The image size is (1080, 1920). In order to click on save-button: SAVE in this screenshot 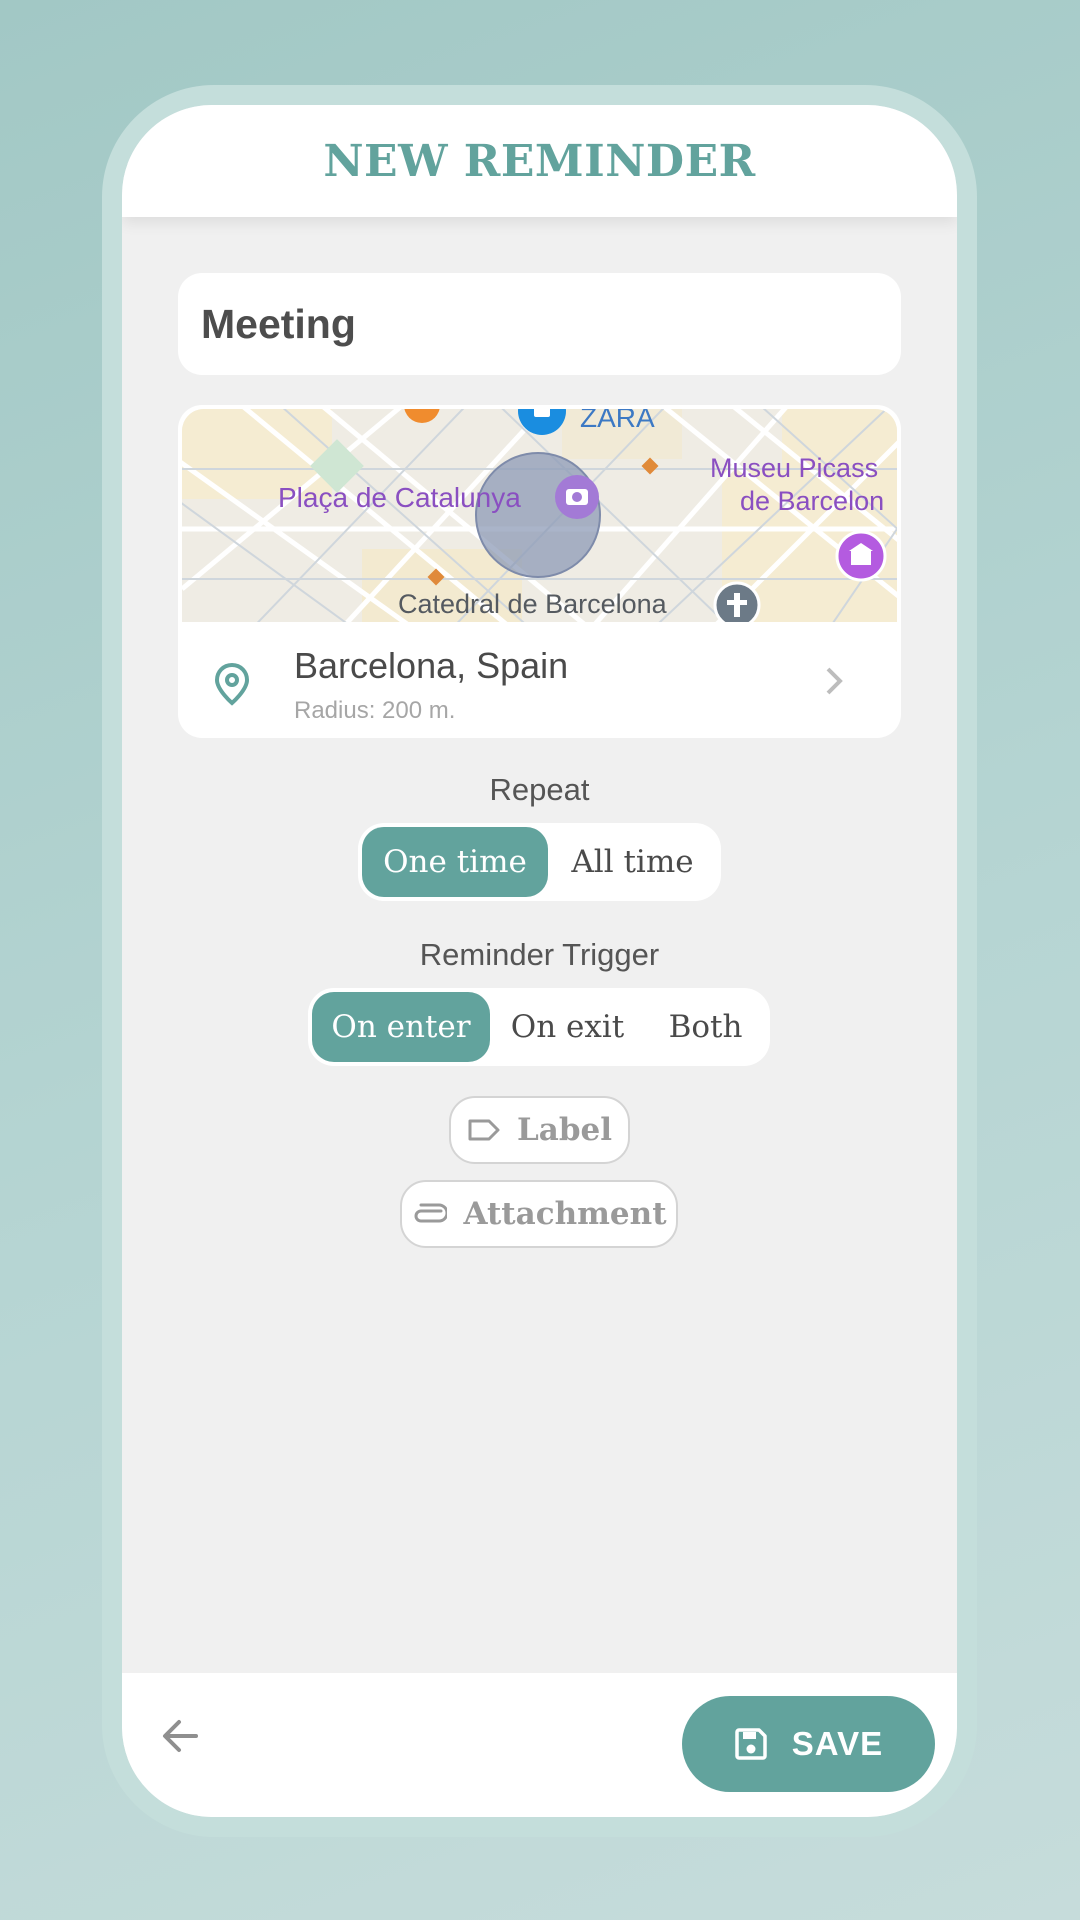, I will do `click(808, 1744)`.